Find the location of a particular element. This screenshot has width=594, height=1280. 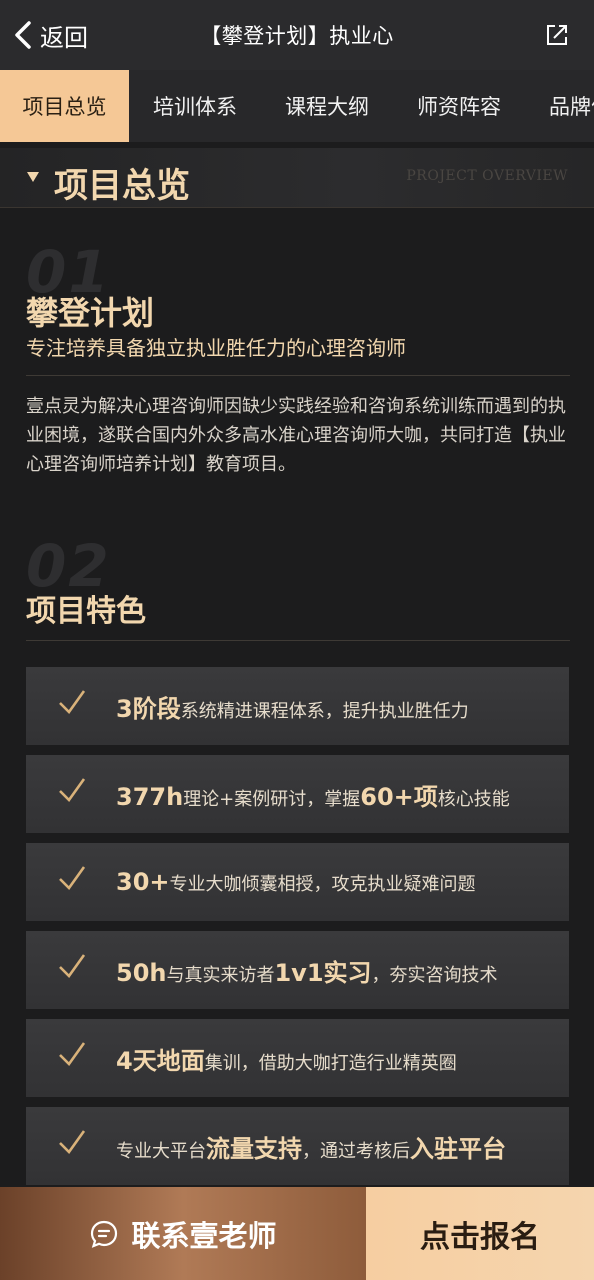

feature-label: 与真实来访者 is located at coordinates (220, 975).